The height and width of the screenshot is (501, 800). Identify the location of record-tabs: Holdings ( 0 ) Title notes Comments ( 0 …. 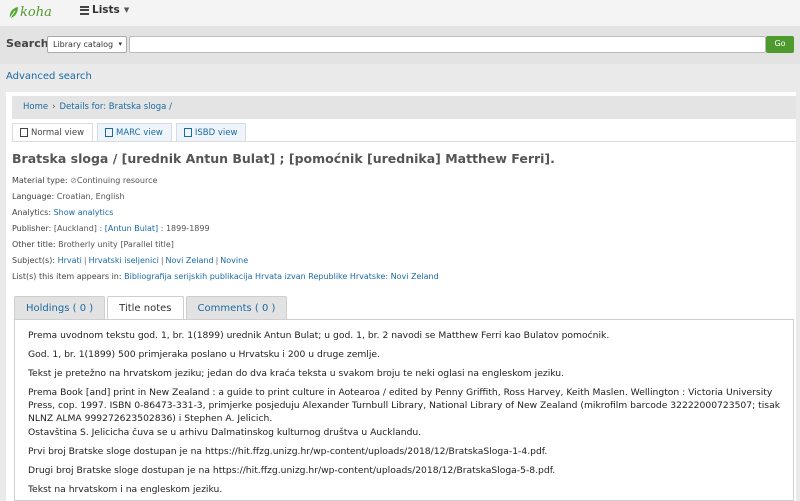
(151, 307).